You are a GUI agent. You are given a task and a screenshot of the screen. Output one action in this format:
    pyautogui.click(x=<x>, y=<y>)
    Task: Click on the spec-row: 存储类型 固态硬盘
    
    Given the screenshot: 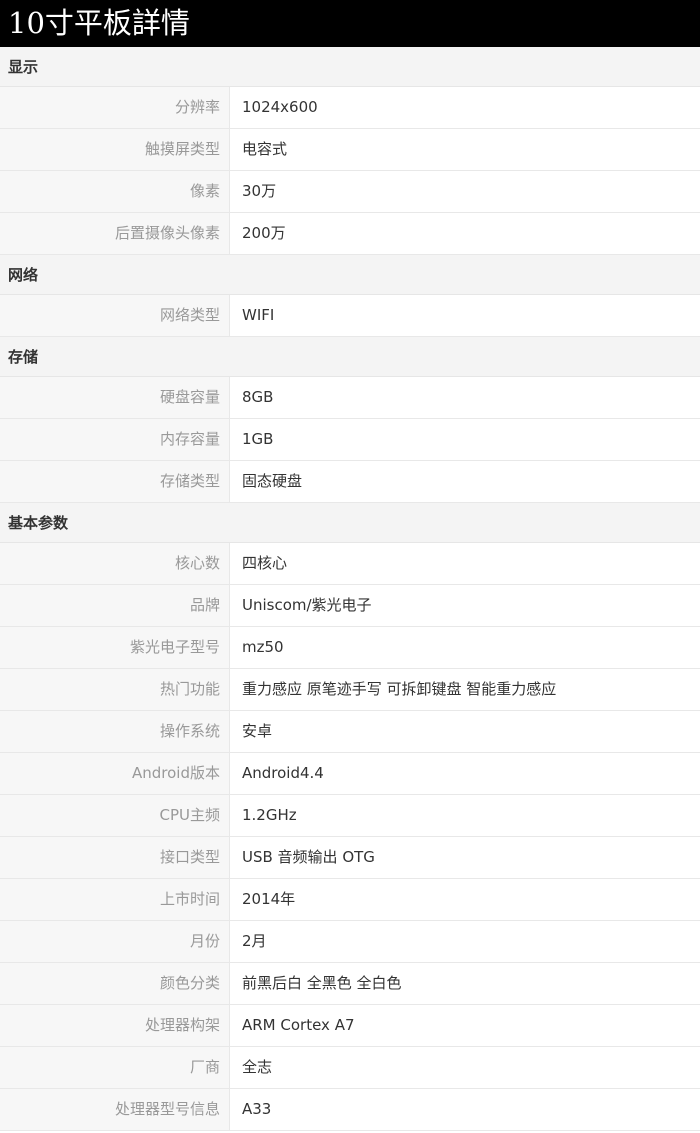 What is the action you would take?
    pyautogui.click(x=350, y=482)
    